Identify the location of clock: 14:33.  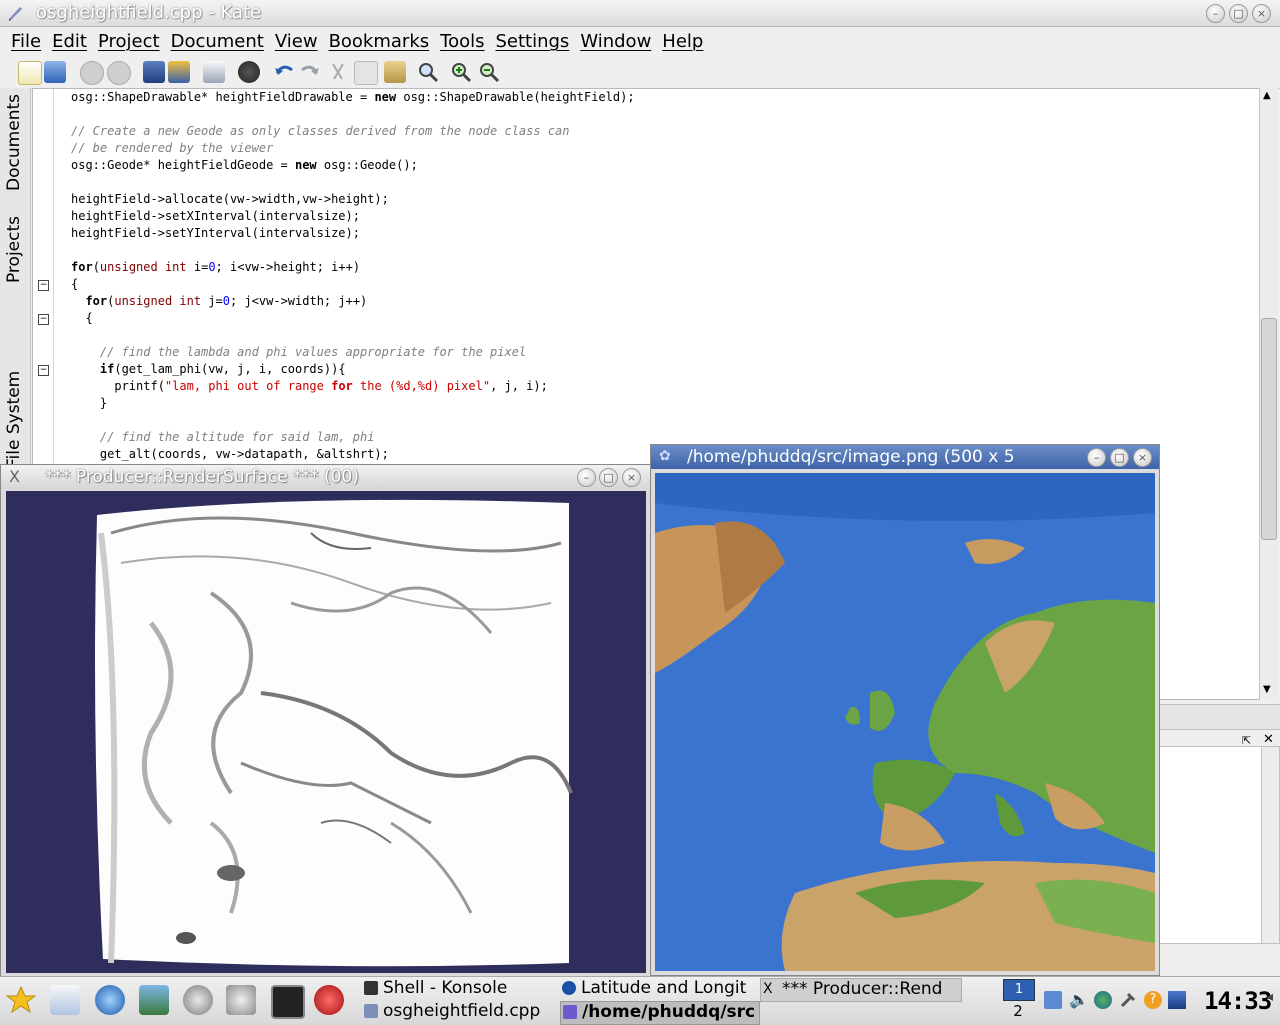
(1238, 1001).